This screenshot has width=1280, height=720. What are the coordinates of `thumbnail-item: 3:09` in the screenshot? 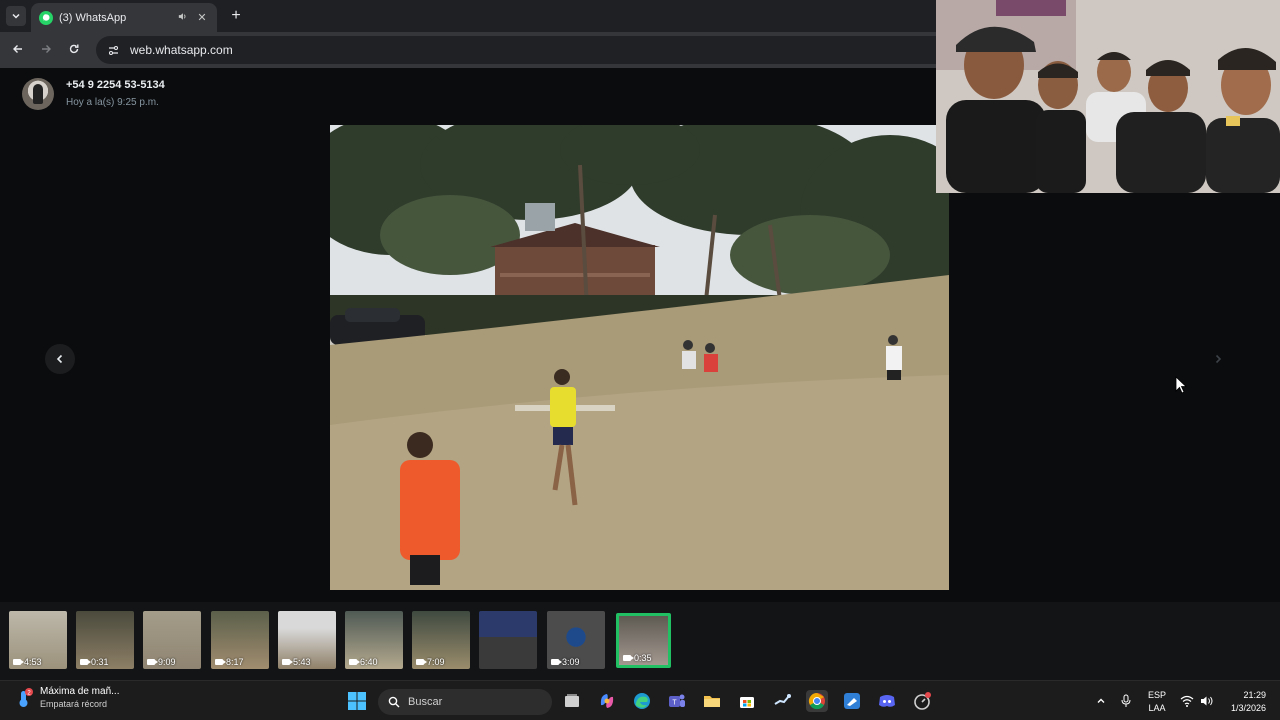 It's located at (576, 640).